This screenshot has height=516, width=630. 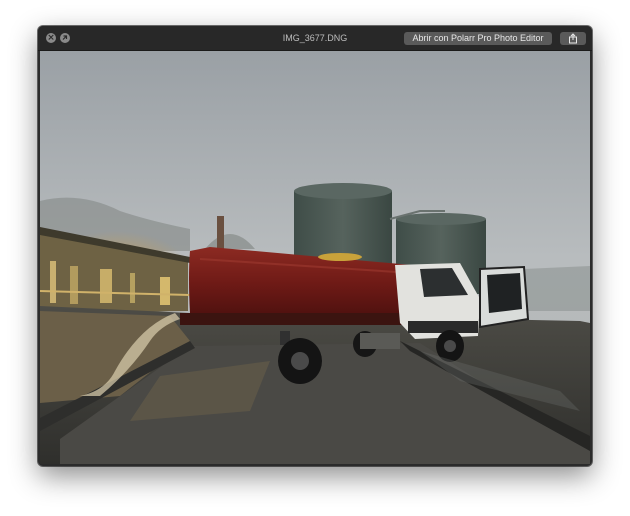 I want to click on share-button, so click(x=573, y=38).